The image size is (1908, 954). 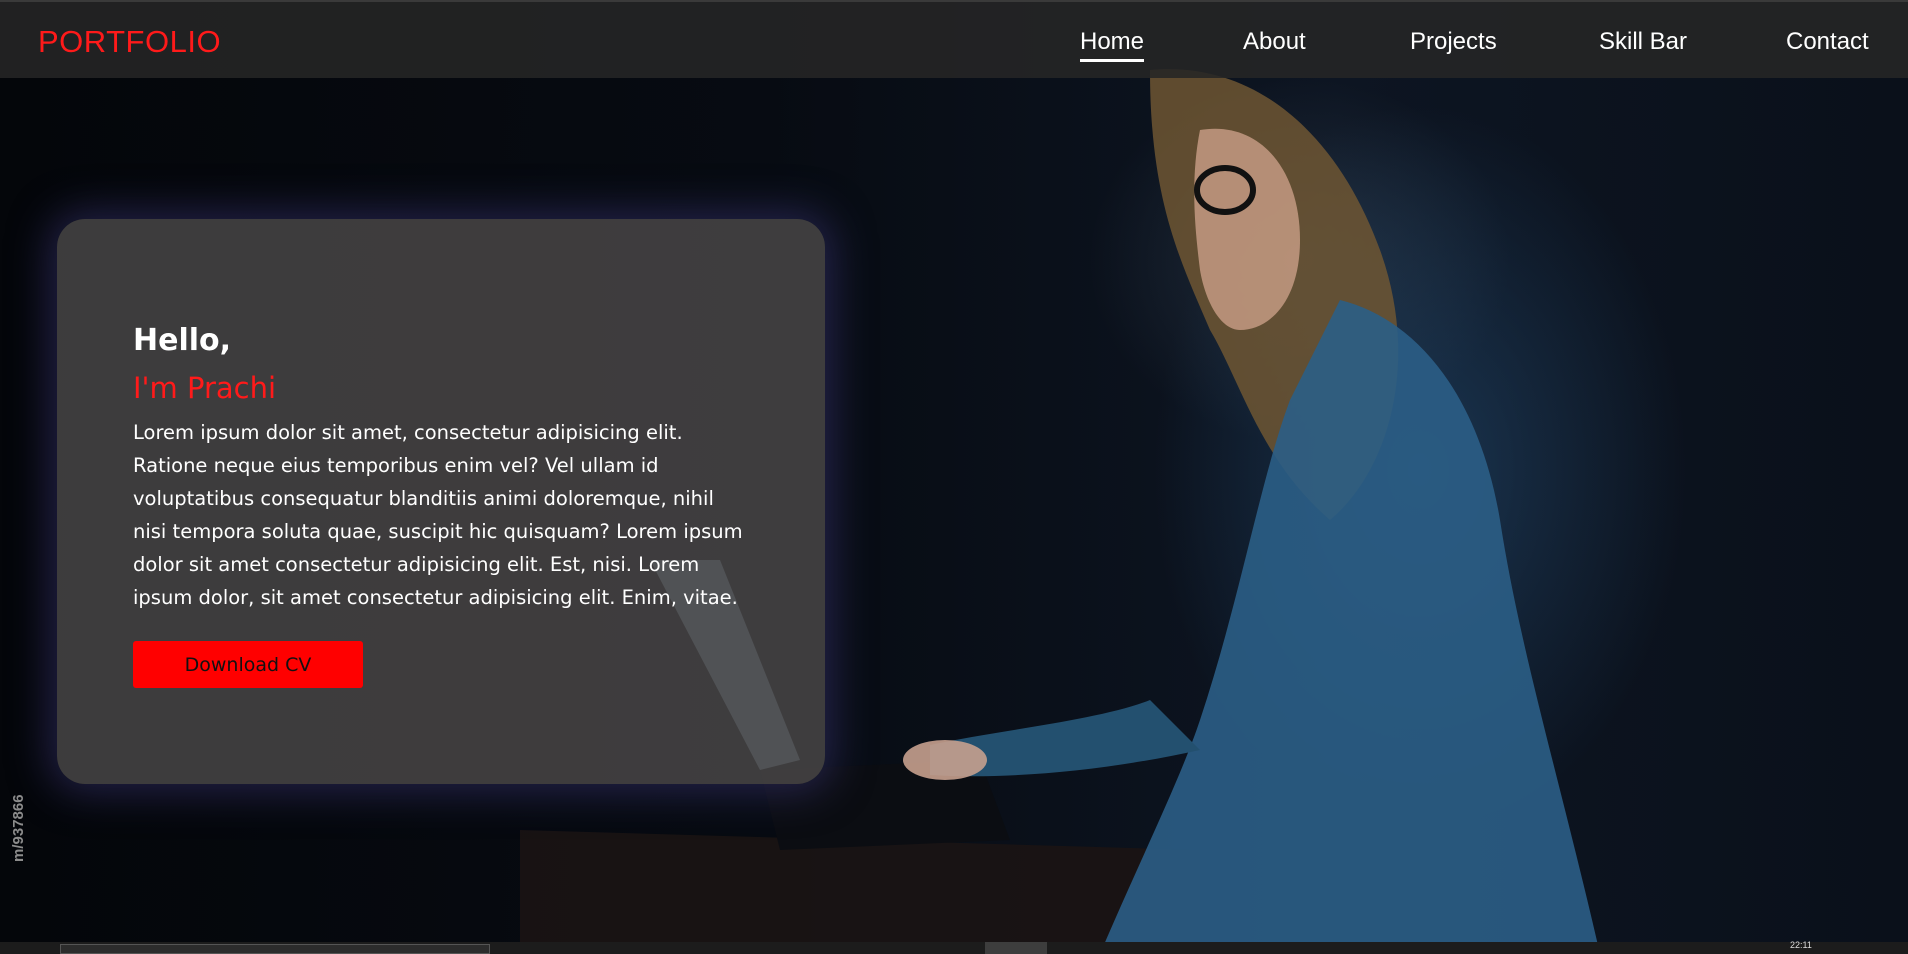 What do you see at coordinates (1453, 42) in the screenshot?
I see `nav-link-projects: Projects` at bounding box center [1453, 42].